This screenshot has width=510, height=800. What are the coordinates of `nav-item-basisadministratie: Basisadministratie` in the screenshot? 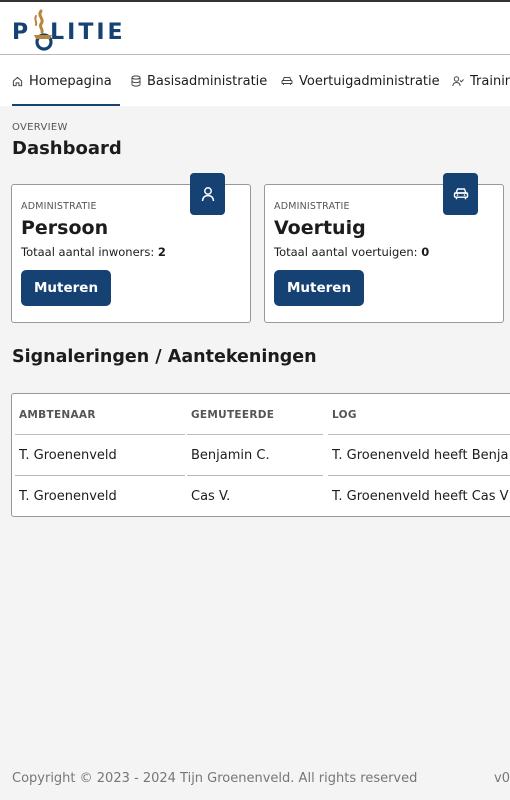 It's located at (199, 80).